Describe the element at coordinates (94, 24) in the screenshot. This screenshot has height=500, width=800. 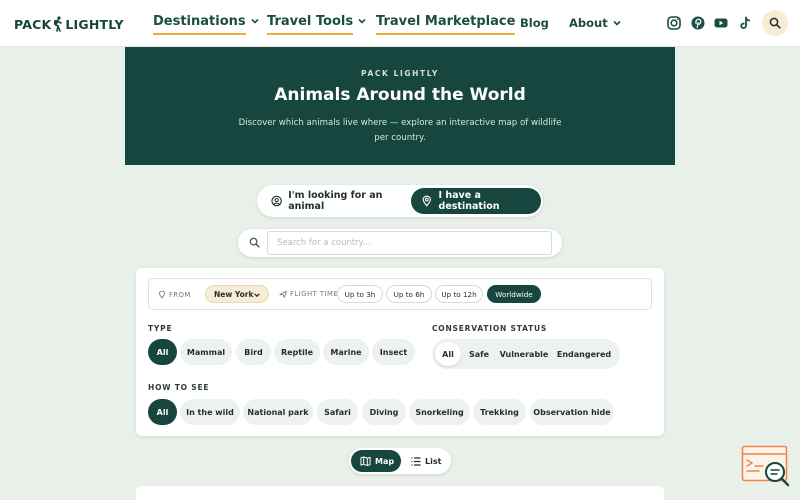
I see `logo-text-right: LIGHTLY` at that location.